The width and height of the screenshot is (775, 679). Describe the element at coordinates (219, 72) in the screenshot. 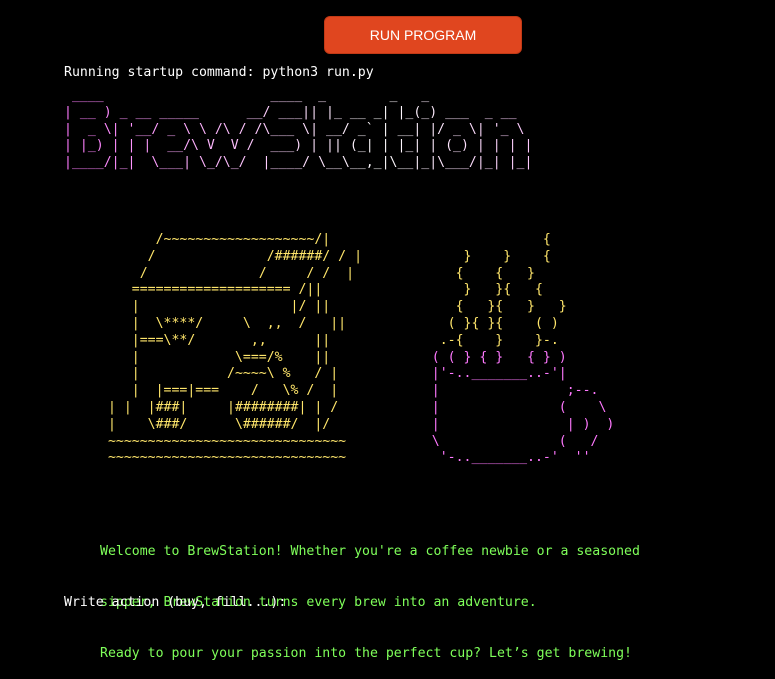

I see `startup-line: Running startup command: python3 run.py` at that location.